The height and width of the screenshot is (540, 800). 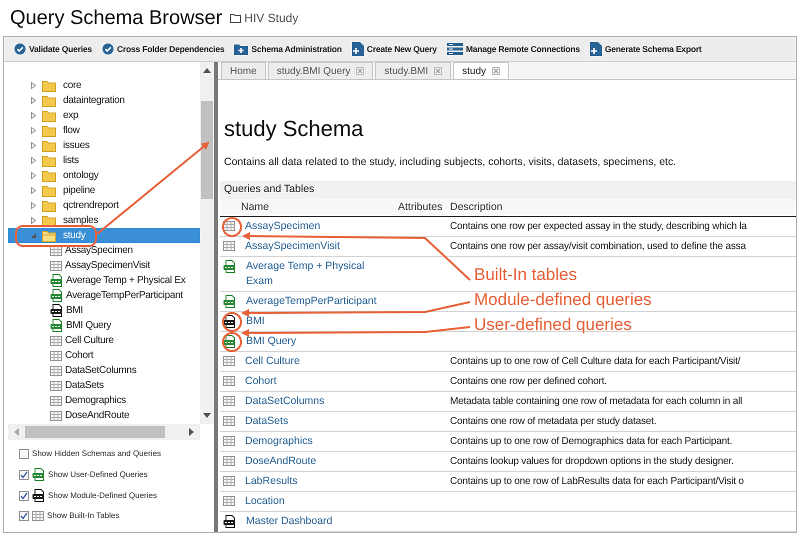 I want to click on tree-item: flow, so click(x=104, y=130).